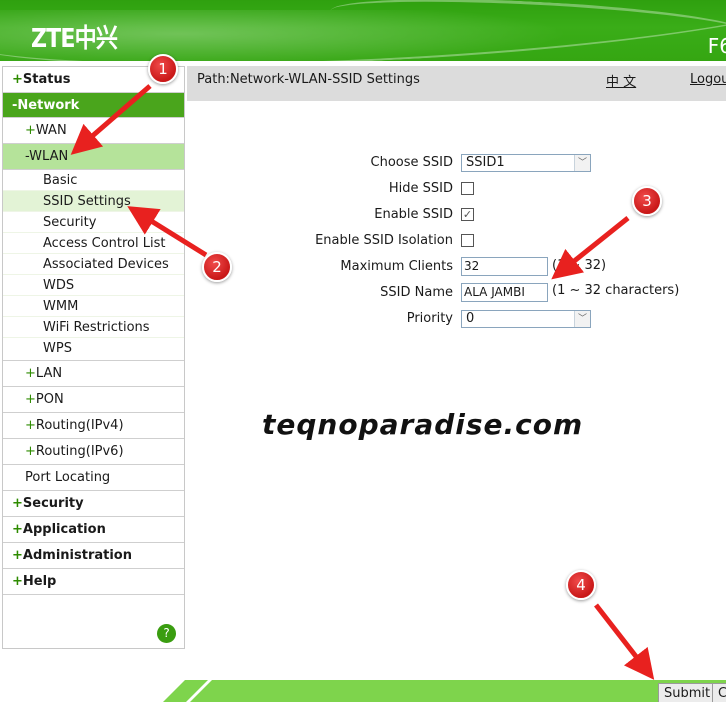 This screenshot has height=702, width=726. What do you see at coordinates (411, 162) in the screenshot?
I see `choose-ssid-label: Choose SSID` at bounding box center [411, 162].